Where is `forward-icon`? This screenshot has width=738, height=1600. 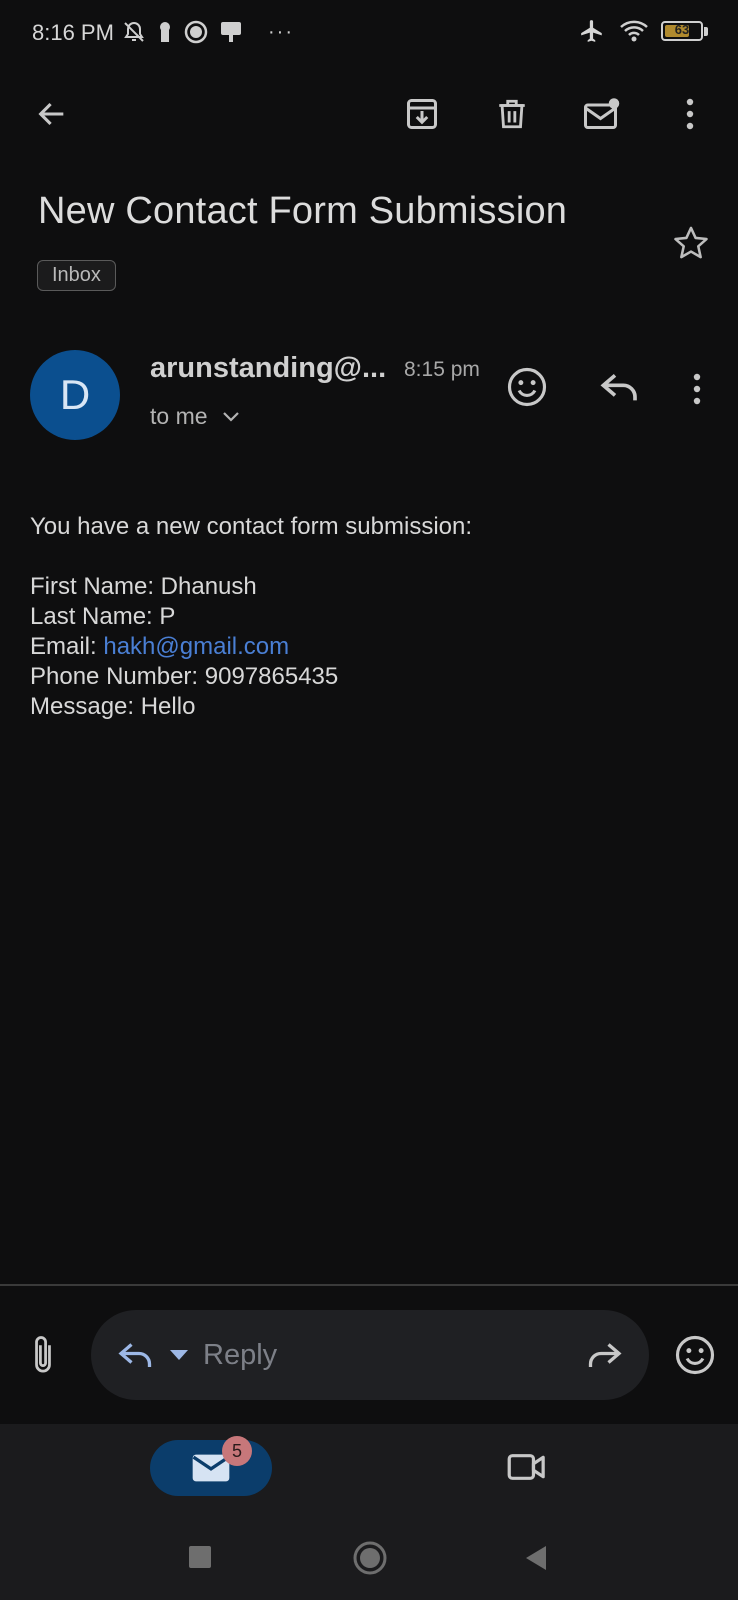 forward-icon is located at coordinates (605, 1355).